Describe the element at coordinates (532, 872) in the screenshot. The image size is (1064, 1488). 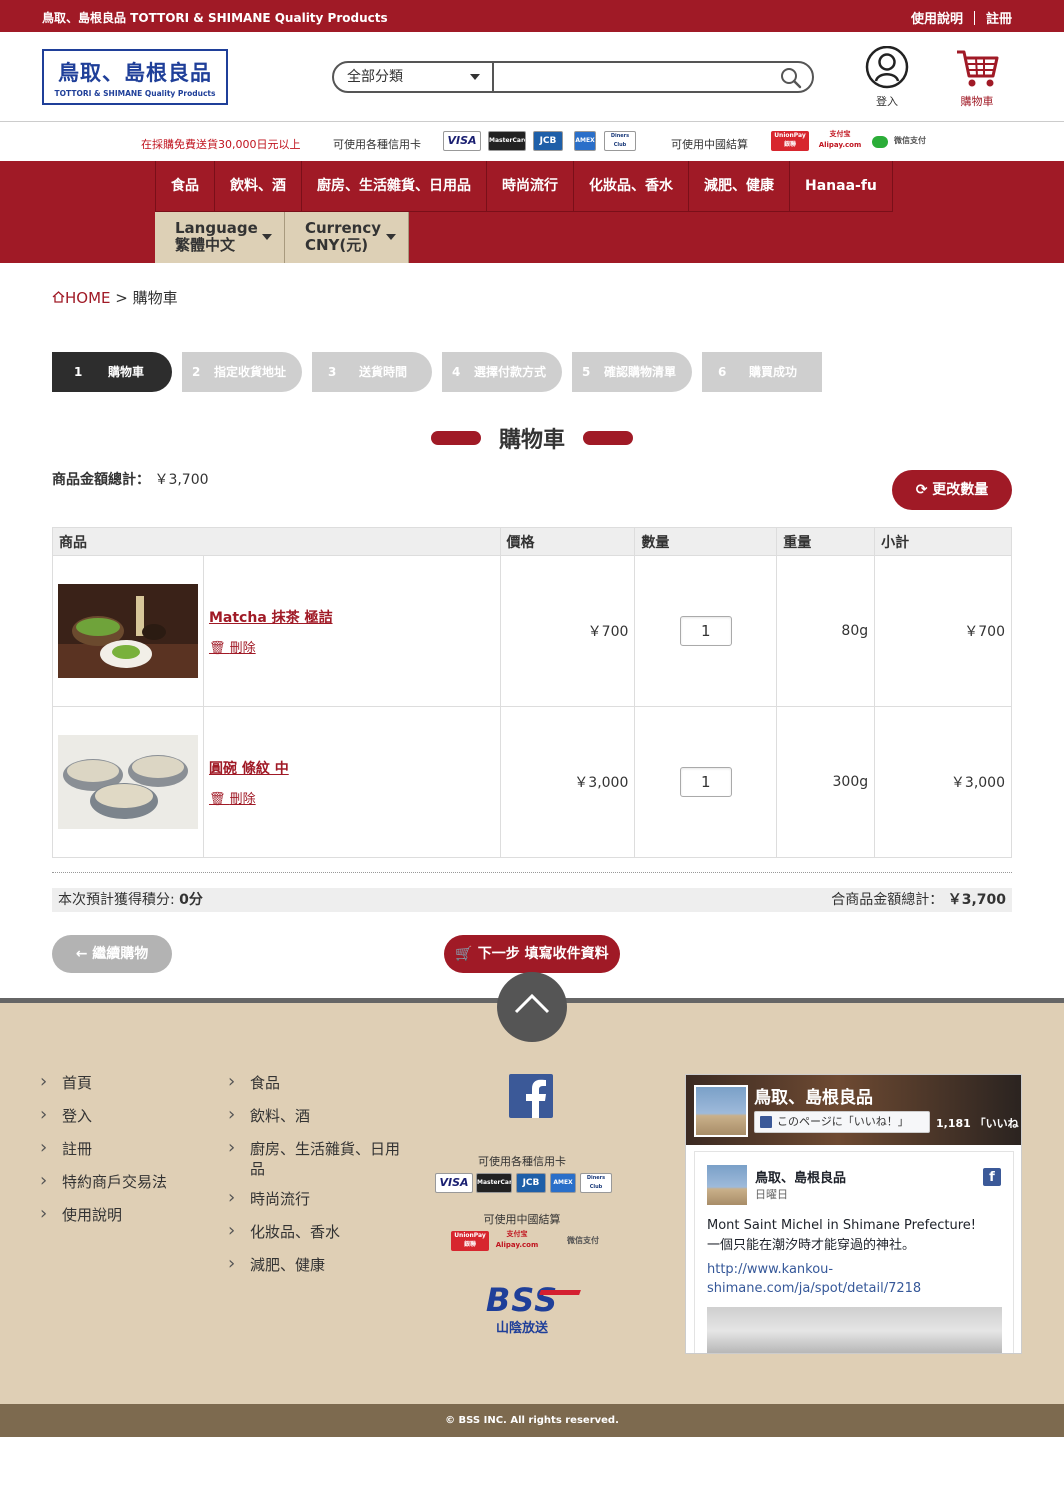
I see `divider` at that location.